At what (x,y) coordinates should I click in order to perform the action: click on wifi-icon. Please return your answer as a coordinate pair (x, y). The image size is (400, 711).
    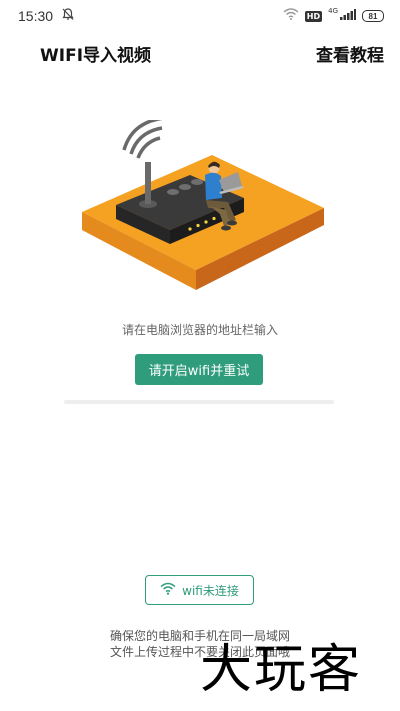
    Looking at the image, I should click on (168, 590).